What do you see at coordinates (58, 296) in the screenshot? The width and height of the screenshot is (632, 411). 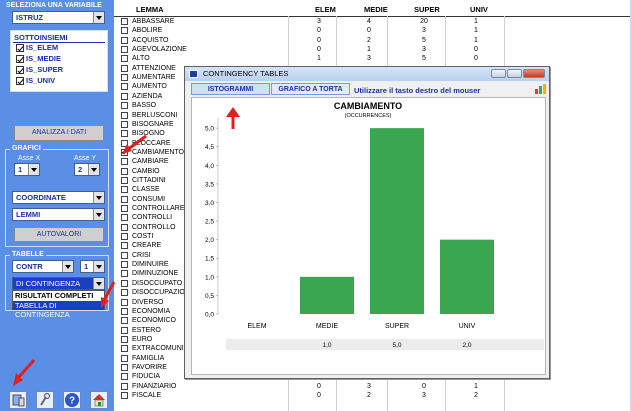 I see `dropdown-option: RISULTATI COMPLETI` at bounding box center [58, 296].